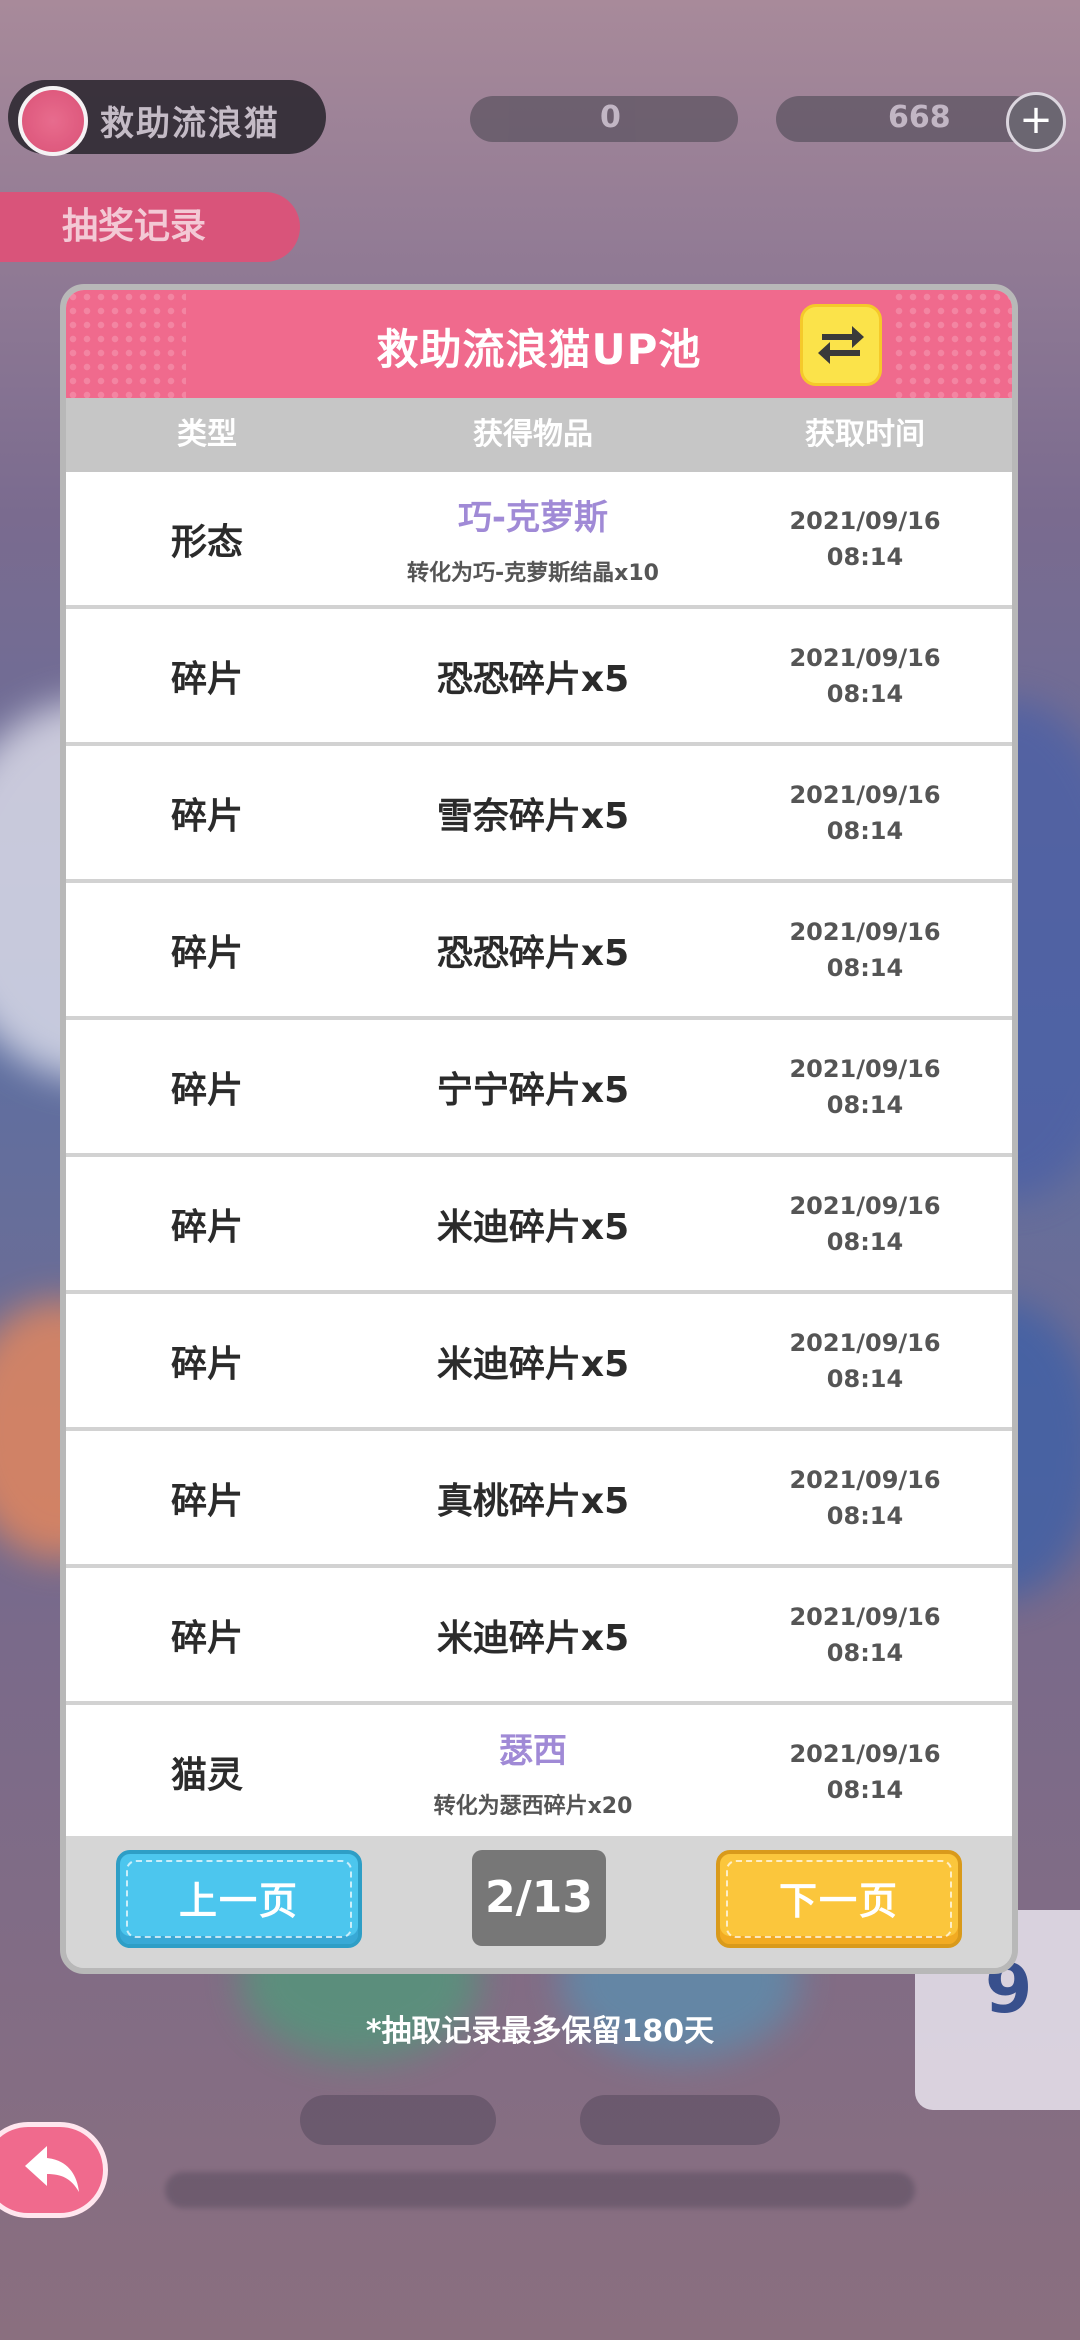 The image size is (1080, 2340). What do you see at coordinates (533, 1771) in the screenshot?
I see `row-item: 瑟西 转化为瑟西碎片x20` at bounding box center [533, 1771].